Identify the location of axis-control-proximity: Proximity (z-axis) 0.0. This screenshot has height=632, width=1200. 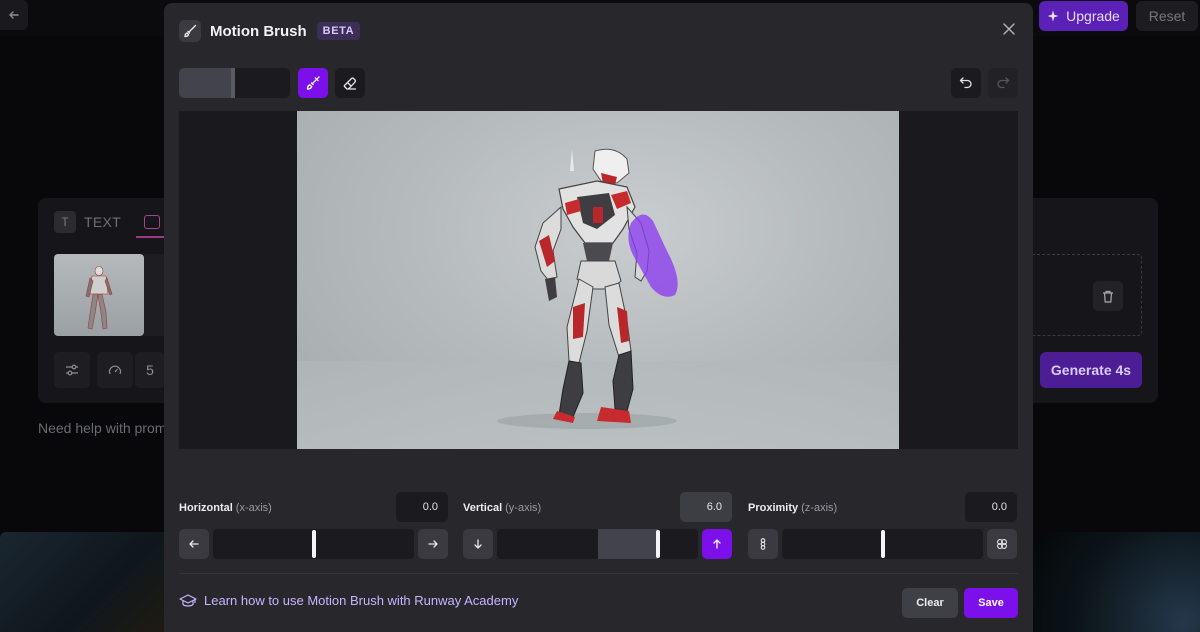
(882, 526).